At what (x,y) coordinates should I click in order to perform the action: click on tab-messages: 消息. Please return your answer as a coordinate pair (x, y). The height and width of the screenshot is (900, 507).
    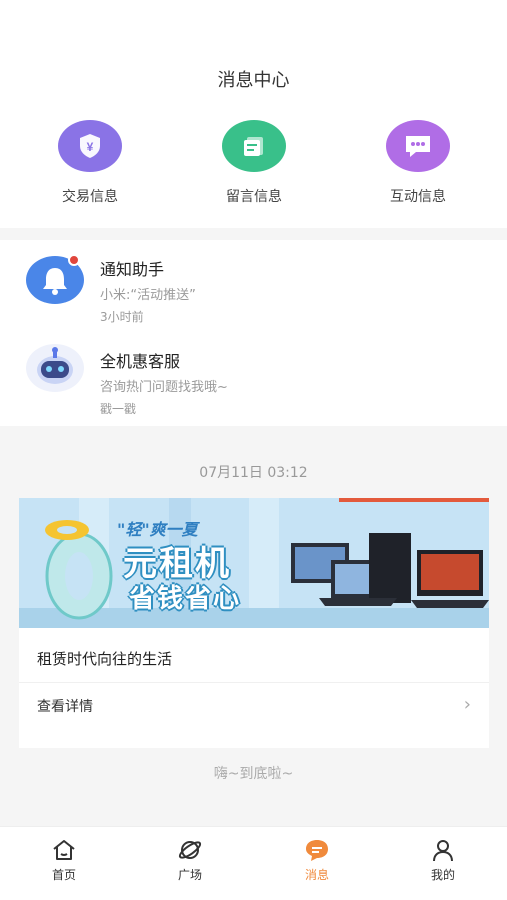
    Looking at the image, I should click on (317, 860).